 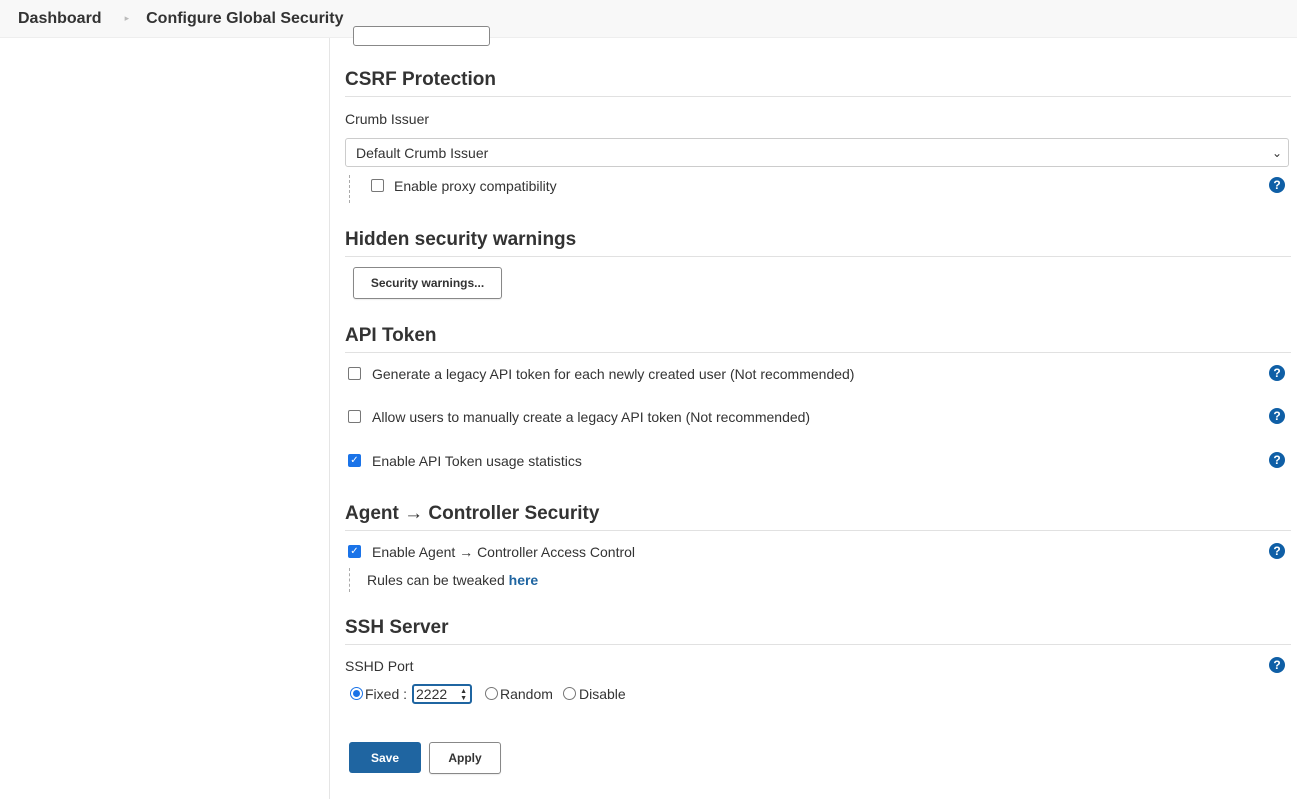 What do you see at coordinates (422, 152) in the screenshot?
I see `crumb-issuer-value: Default Crumb Issuer` at bounding box center [422, 152].